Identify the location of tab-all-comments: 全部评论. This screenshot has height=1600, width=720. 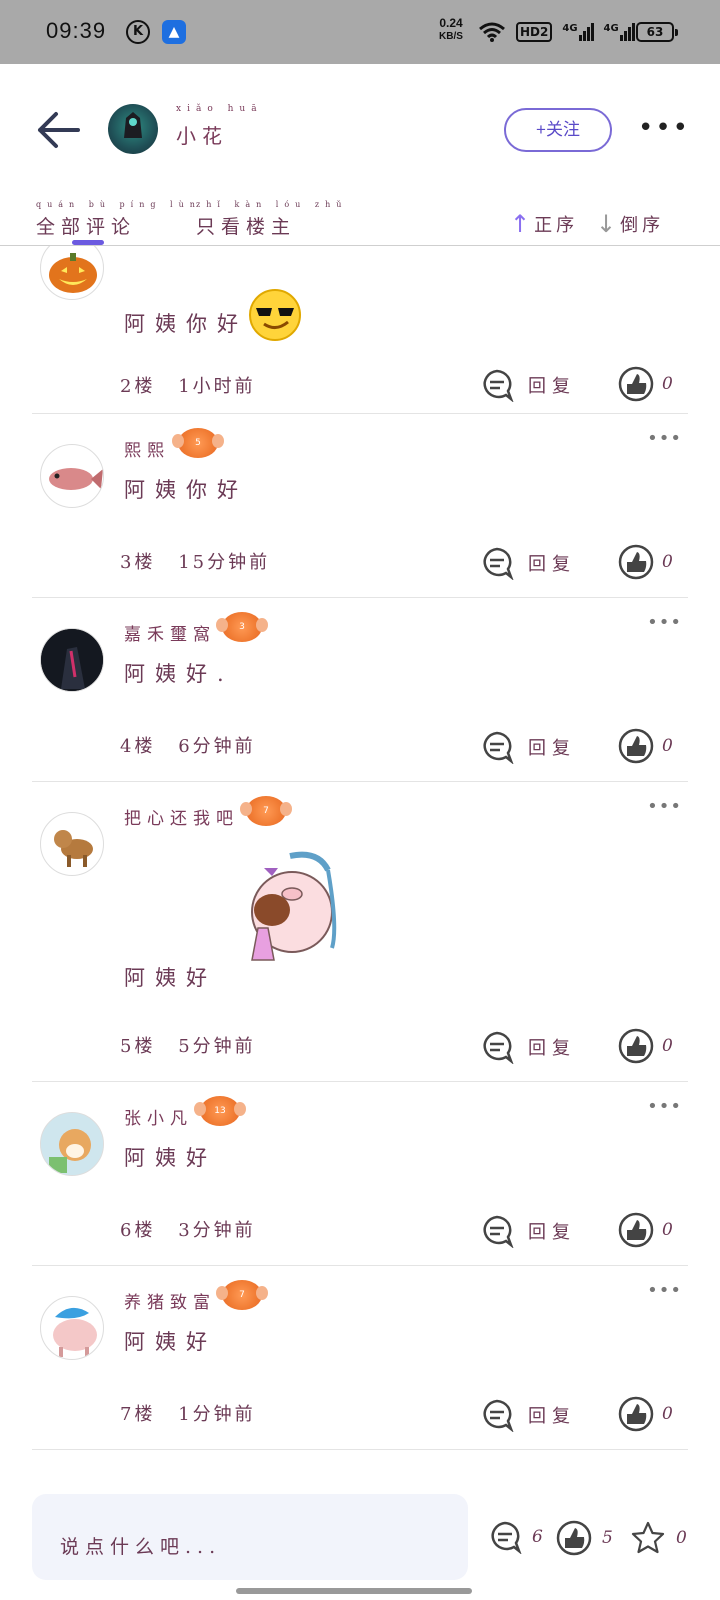
(86, 225).